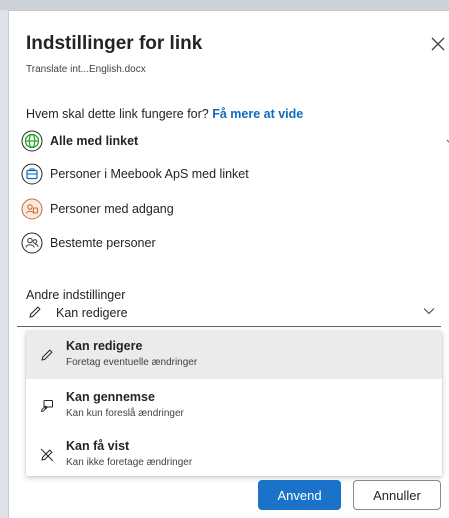 The width and height of the screenshot is (449, 518). What do you see at coordinates (103, 243) in the screenshot?
I see `audience-option-label: Bestemte personer` at bounding box center [103, 243].